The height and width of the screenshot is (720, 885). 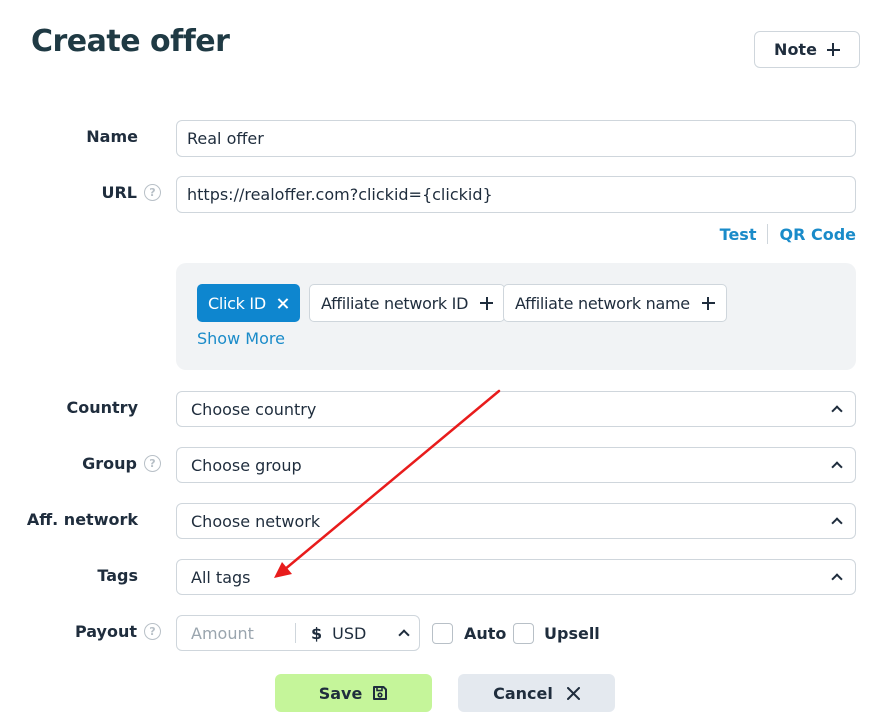 I want to click on name-input: Real offer, so click(x=516, y=138).